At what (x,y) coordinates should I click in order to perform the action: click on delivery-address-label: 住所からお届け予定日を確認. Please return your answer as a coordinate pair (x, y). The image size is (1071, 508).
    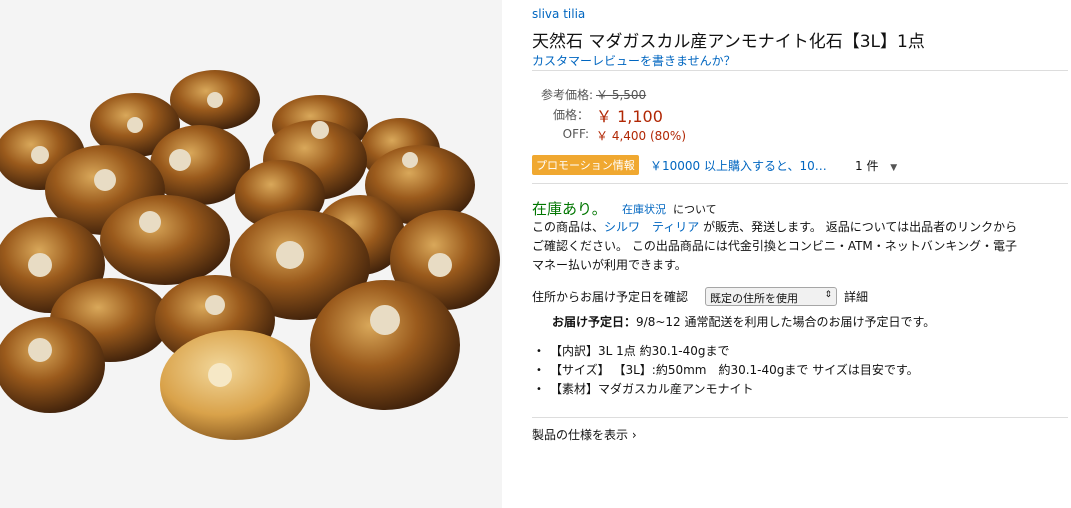
    Looking at the image, I should click on (610, 297).